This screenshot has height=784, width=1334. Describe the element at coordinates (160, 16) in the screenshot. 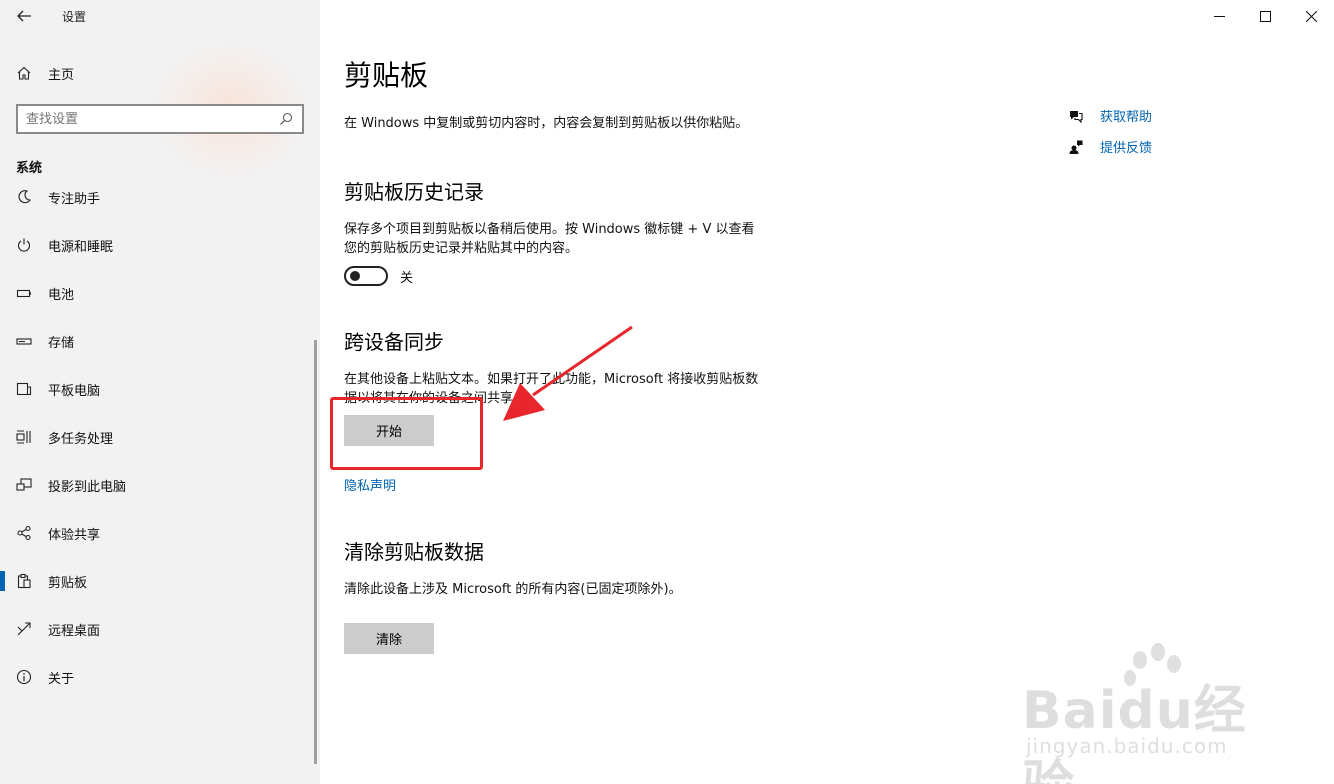

I see `titlebar-left: 设置` at that location.